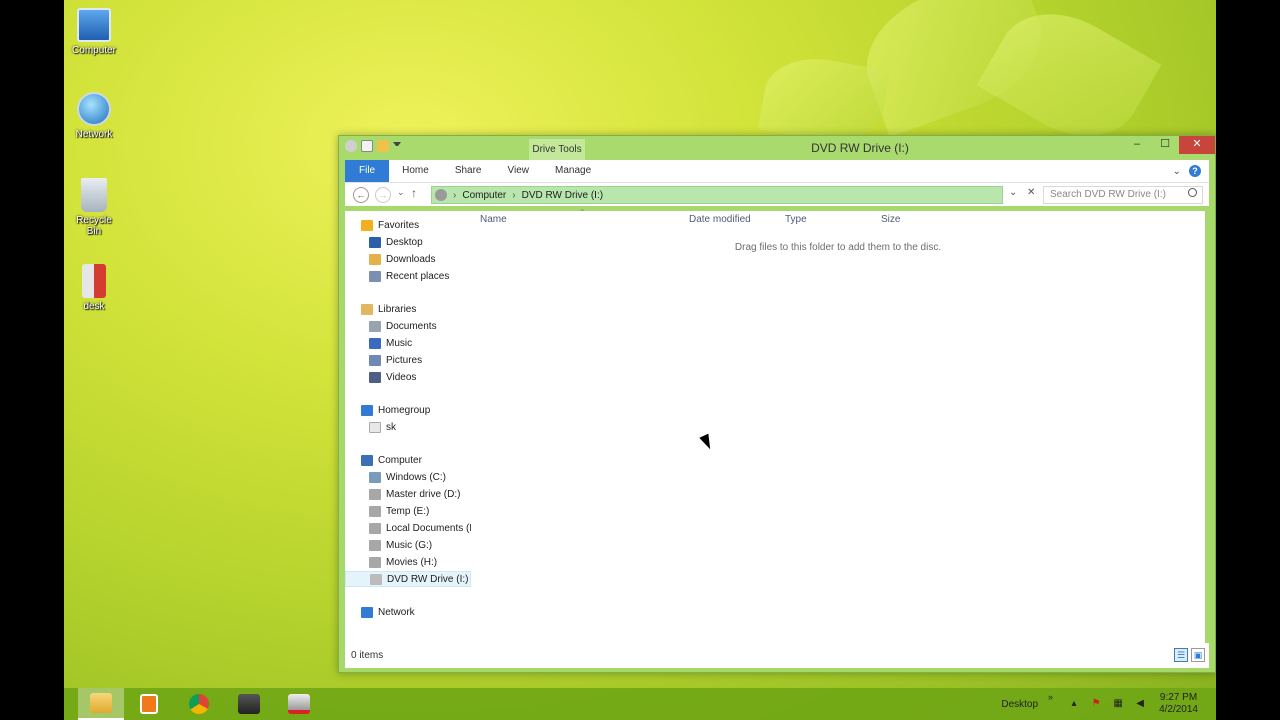  Describe the element at coordinates (777, 171) in the screenshot. I see `ribbon-tabs: File Home Share View Manage ⌄ ?` at that location.